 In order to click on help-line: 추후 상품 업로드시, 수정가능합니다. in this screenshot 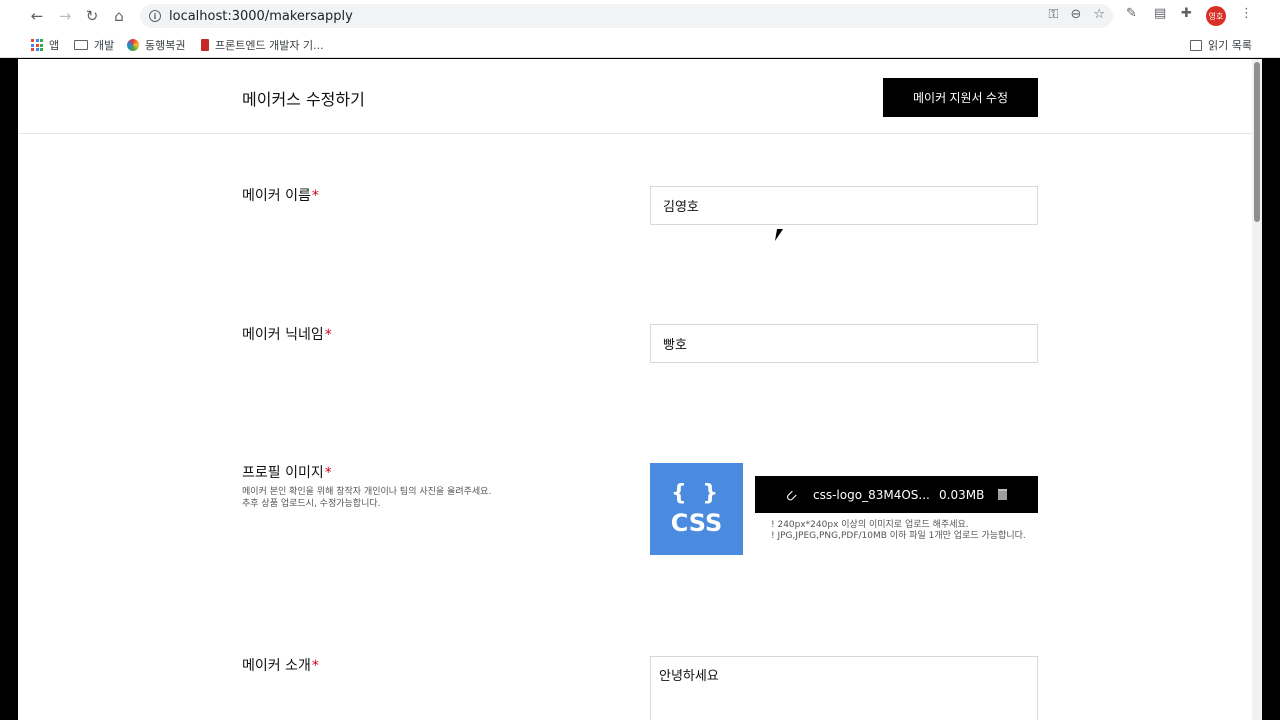, I will do `click(311, 504)`.